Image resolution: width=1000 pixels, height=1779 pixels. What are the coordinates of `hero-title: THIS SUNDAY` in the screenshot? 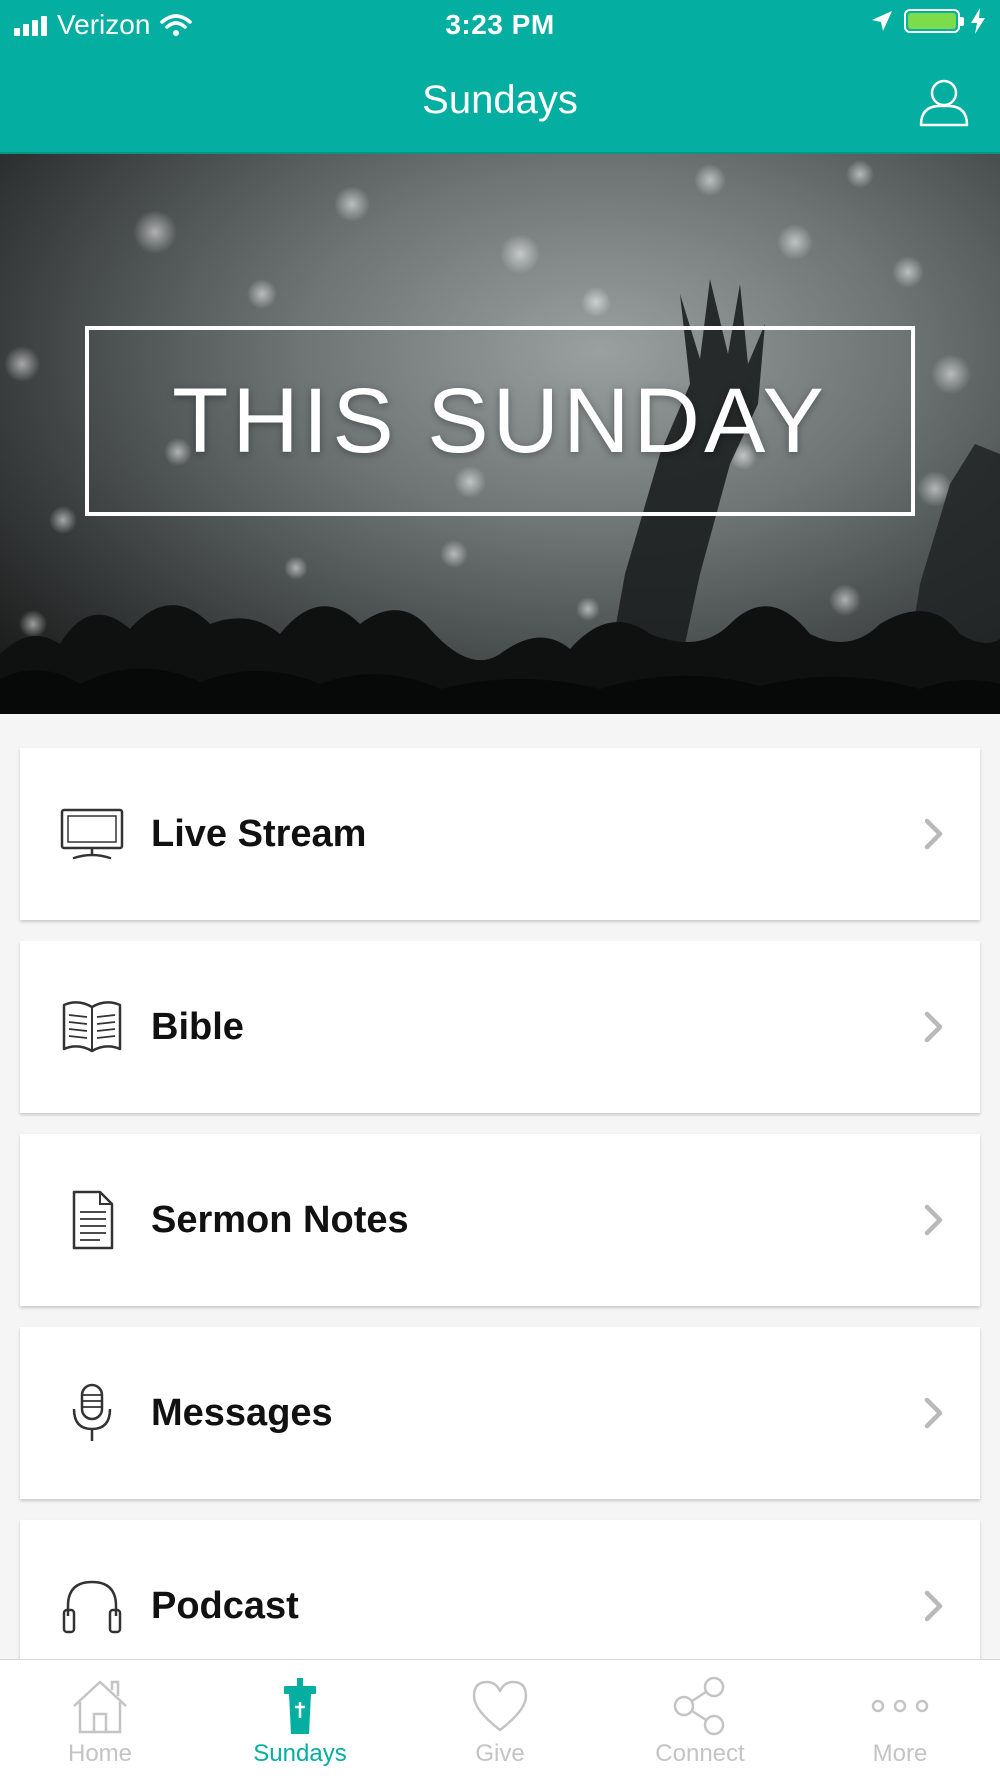 It's located at (500, 420).